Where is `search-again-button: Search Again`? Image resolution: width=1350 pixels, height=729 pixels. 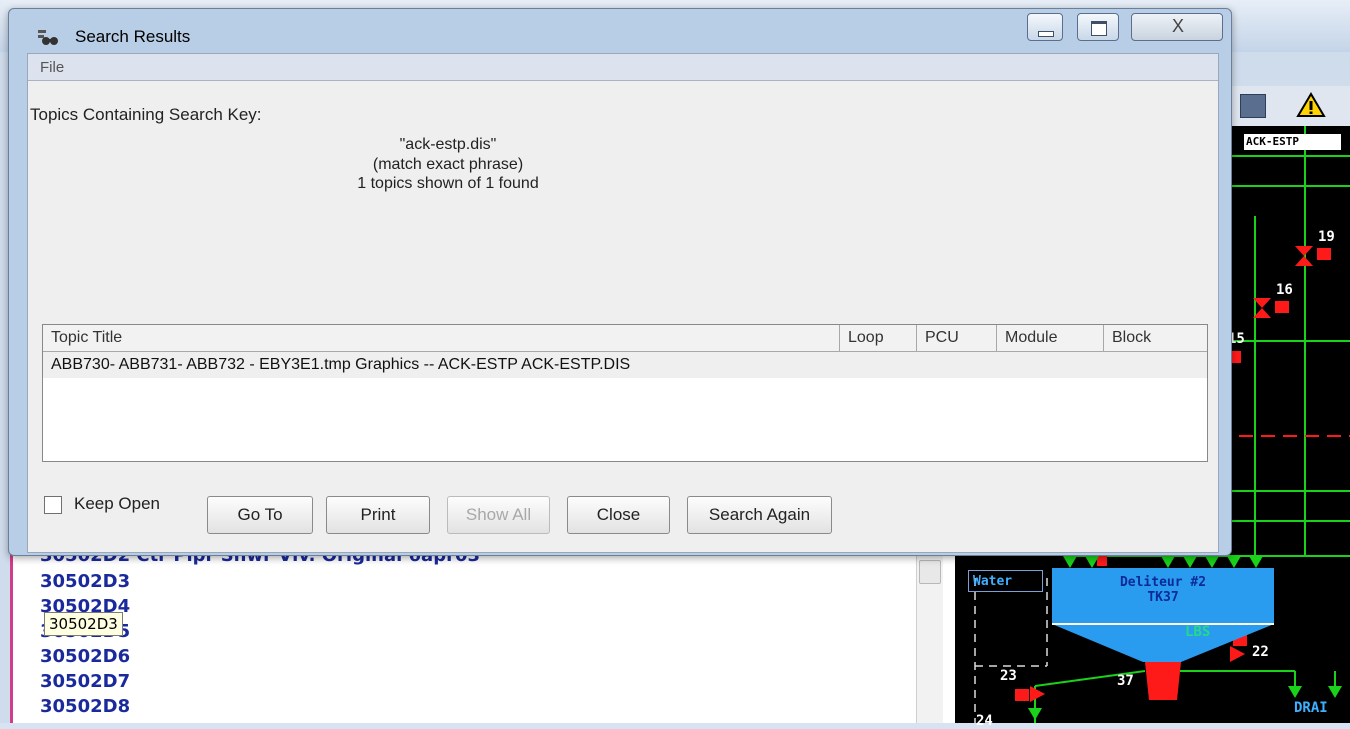 search-again-button: Search Again is located at coordinates (759, 515).